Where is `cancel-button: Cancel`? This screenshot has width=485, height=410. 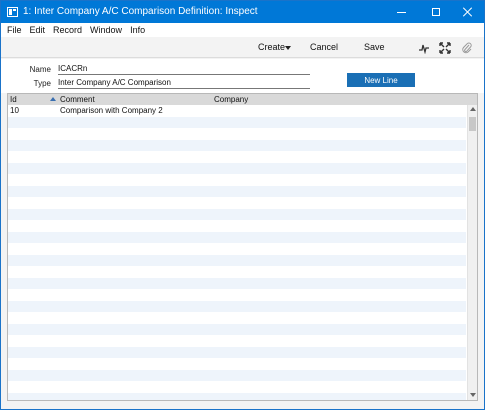 cancel-button: Cancel is located at coordinates (324, 47).